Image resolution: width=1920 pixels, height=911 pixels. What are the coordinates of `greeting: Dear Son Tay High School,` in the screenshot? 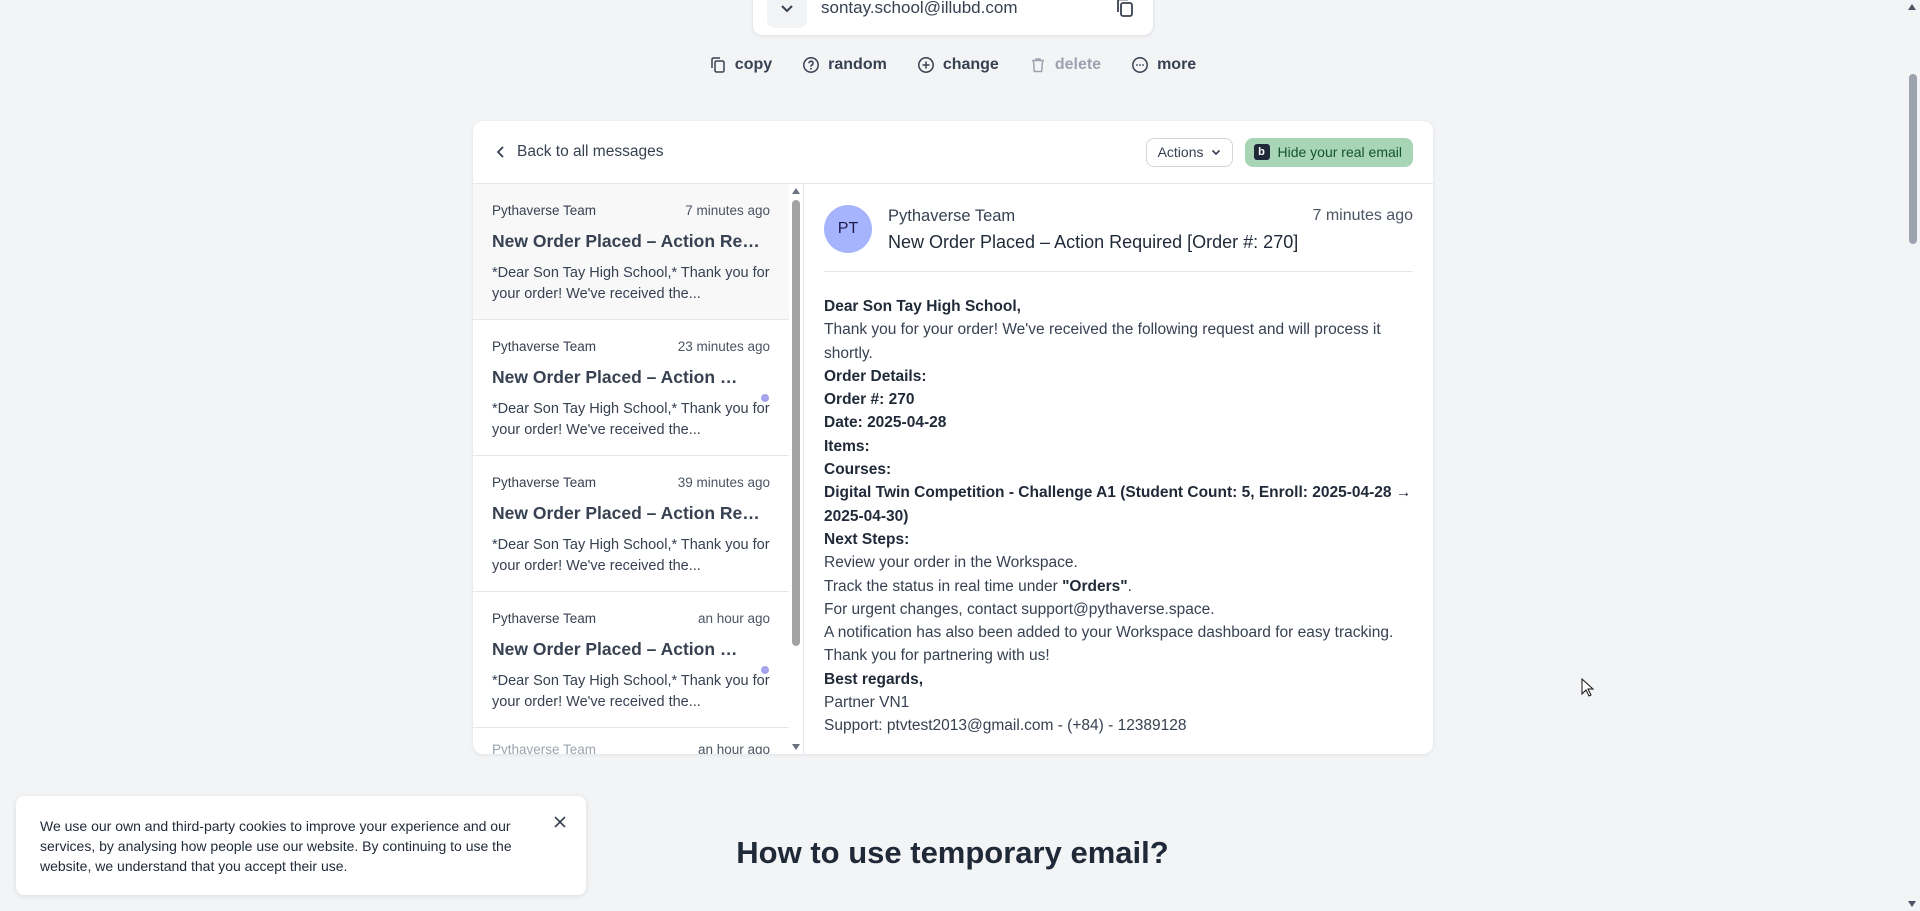 It's located at (922, 306).